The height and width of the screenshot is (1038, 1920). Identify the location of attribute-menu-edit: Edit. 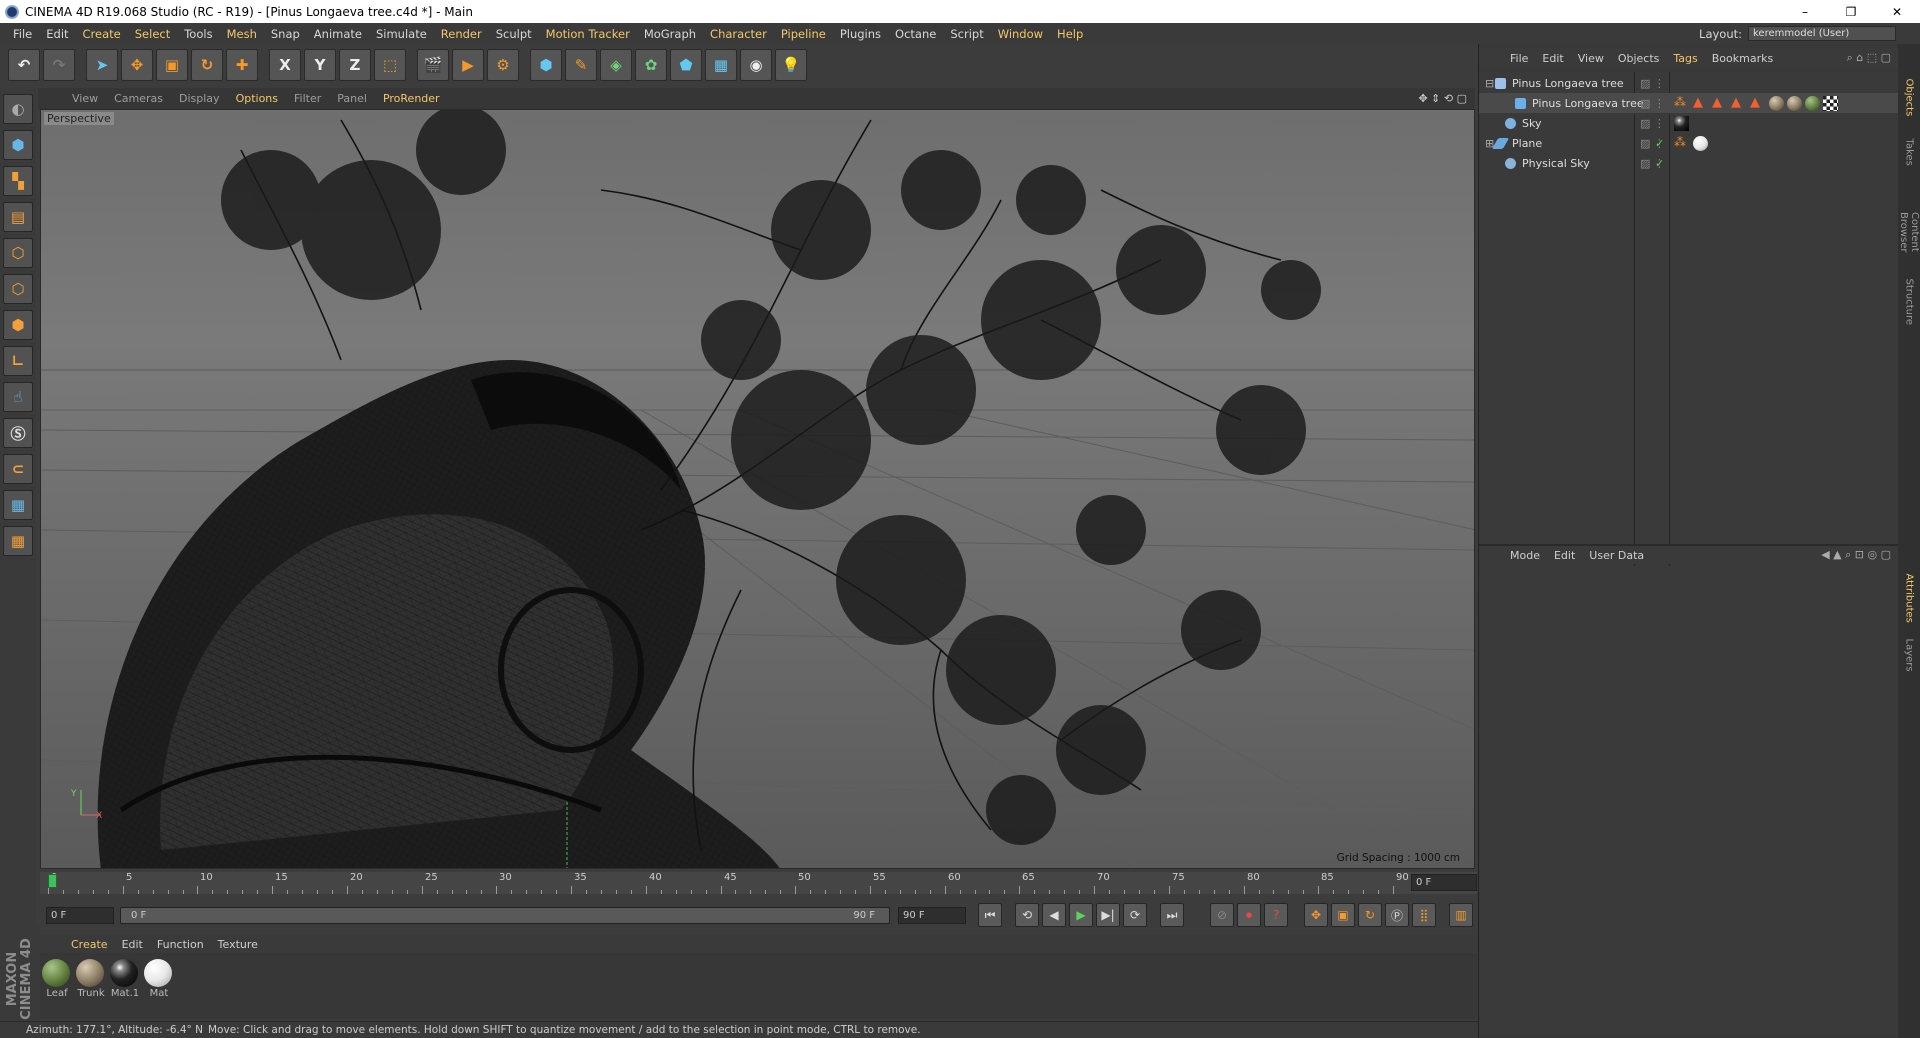
(1564, 555).